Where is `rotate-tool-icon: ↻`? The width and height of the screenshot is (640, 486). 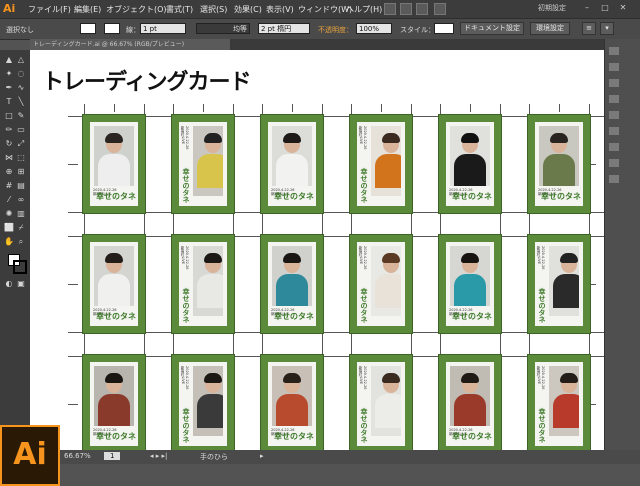 rotate-tool-icon: ↻ is located at coordinates (9, 143).